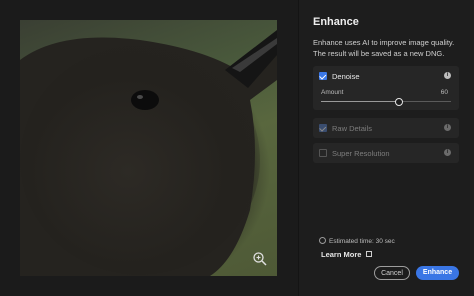 The height and width of the screenshot is (296, 474). Describe the element at coordinates (399, 102) in the screenshot. I see `amount-slider-handle` at that location.